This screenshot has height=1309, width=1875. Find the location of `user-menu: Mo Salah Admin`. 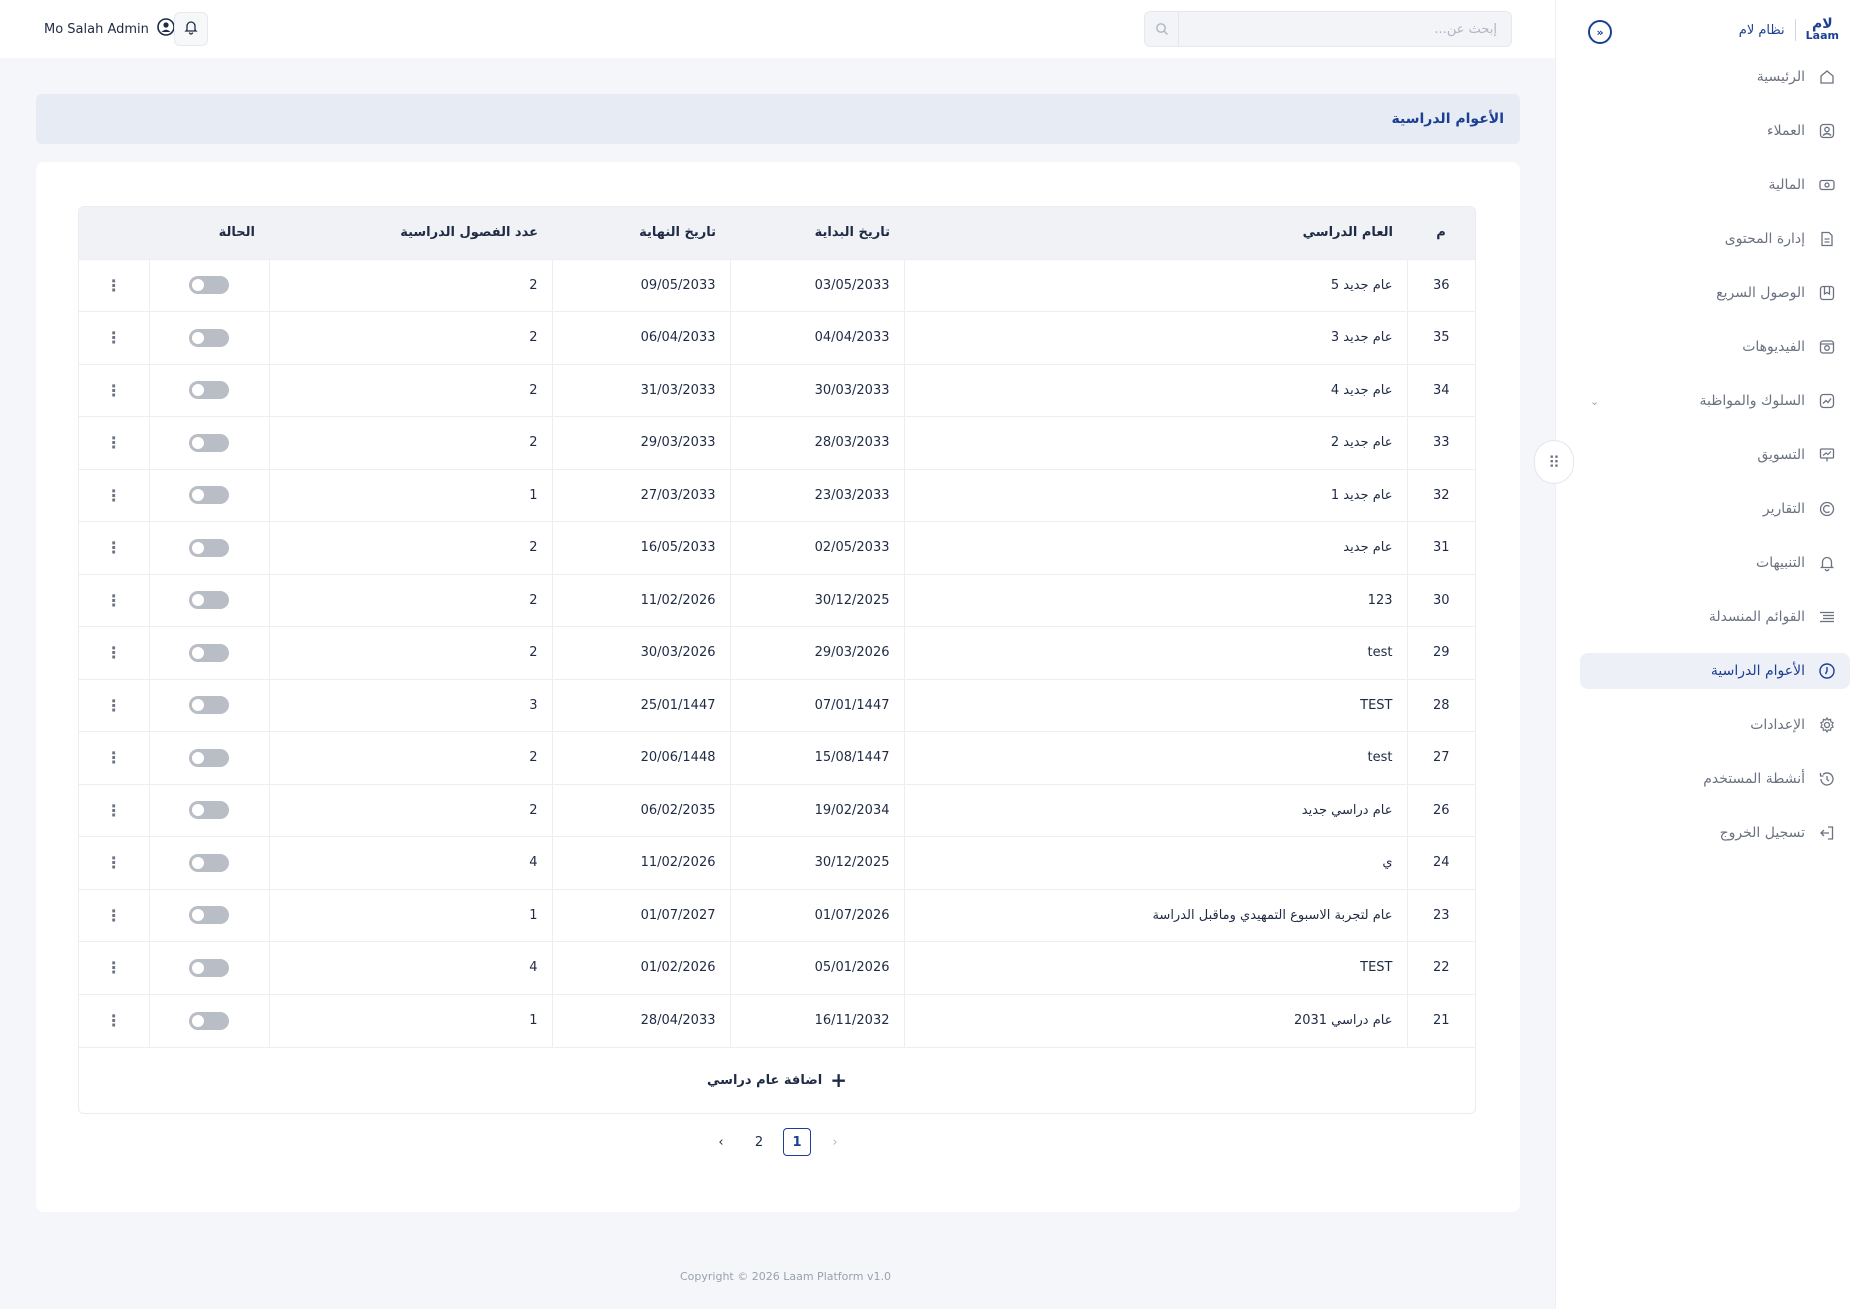

user-menu: Mo Salah Admin is located at coordinates (109, 29).